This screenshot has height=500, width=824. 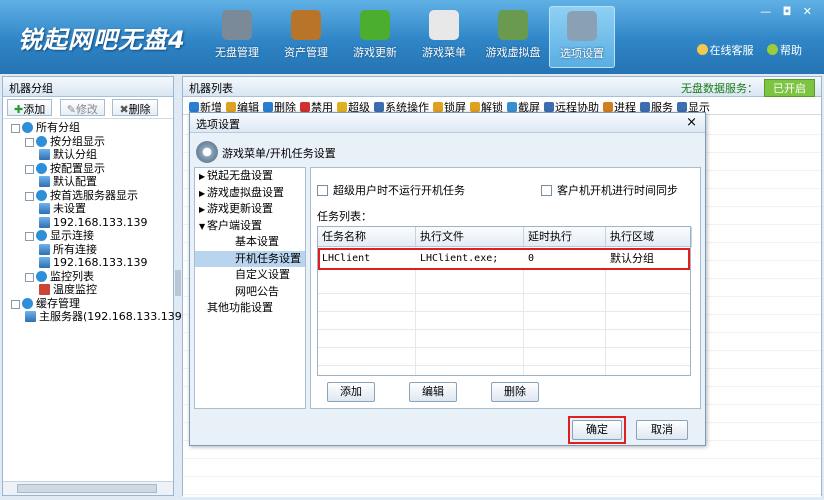 What do you see at coordinates (245, 192) in the screenshot?
I see `nav-item-label: 游戏虚拟盘设置` at bounding box center [245, 192].